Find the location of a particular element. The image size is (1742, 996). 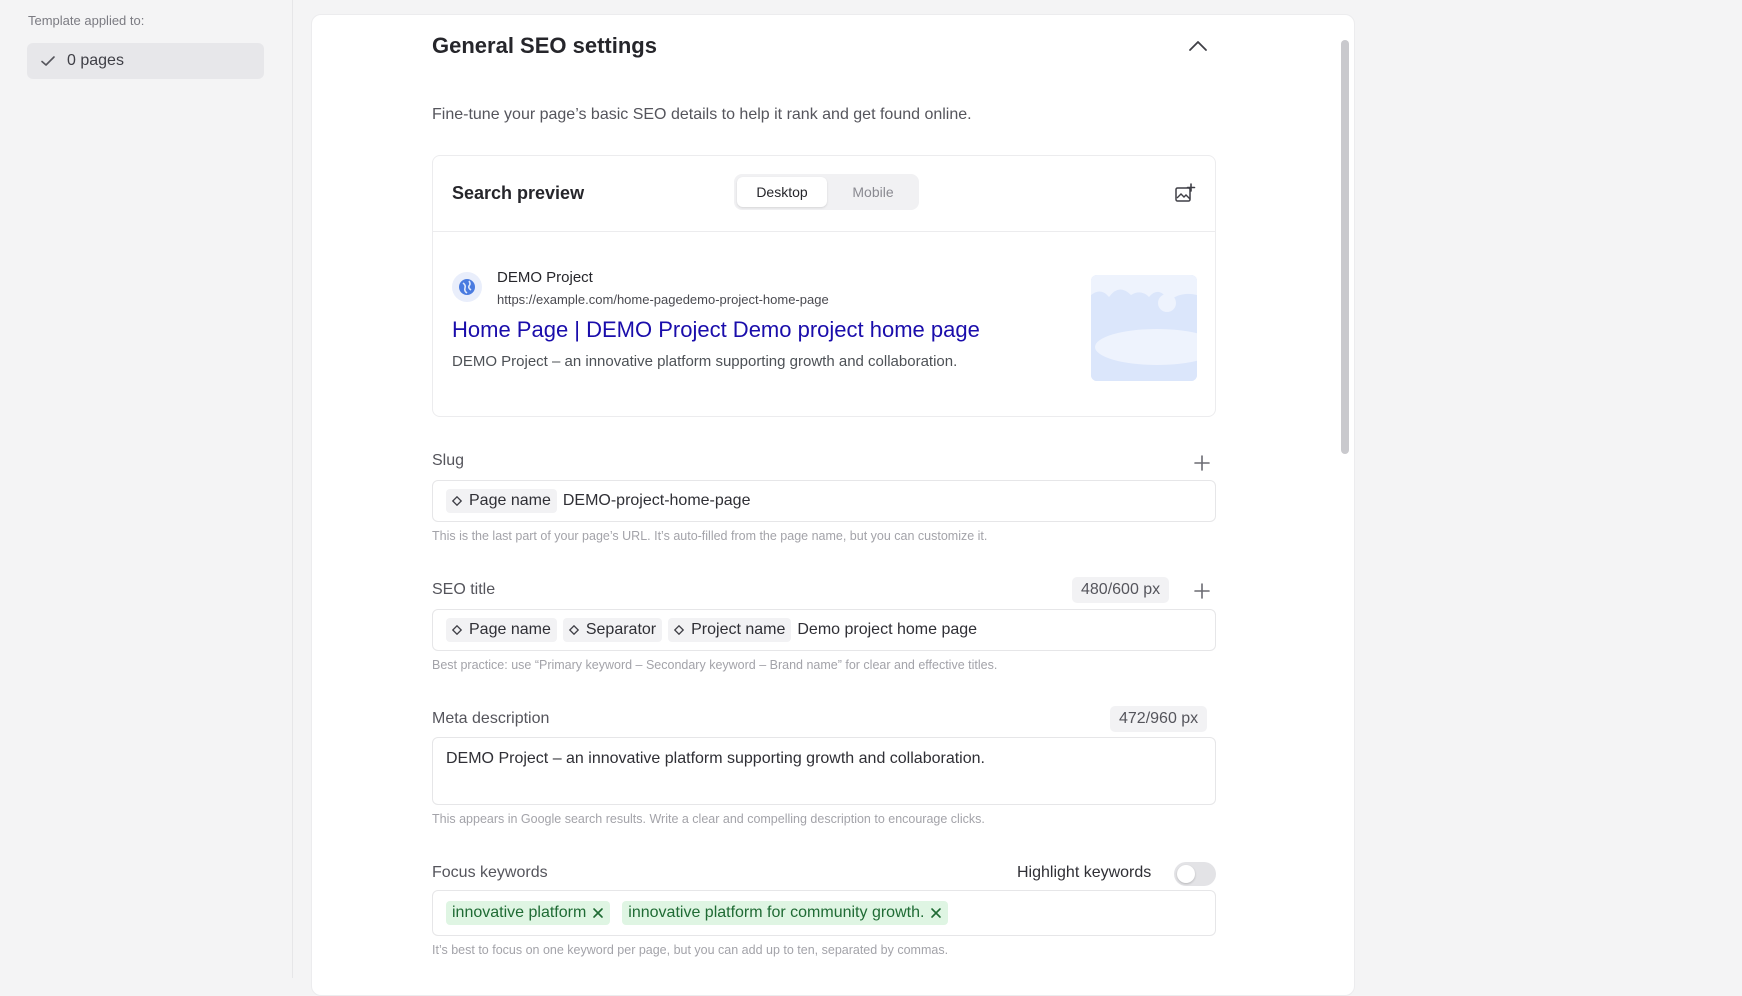

chevron-up-icon is located at coordinates (1198, 48).